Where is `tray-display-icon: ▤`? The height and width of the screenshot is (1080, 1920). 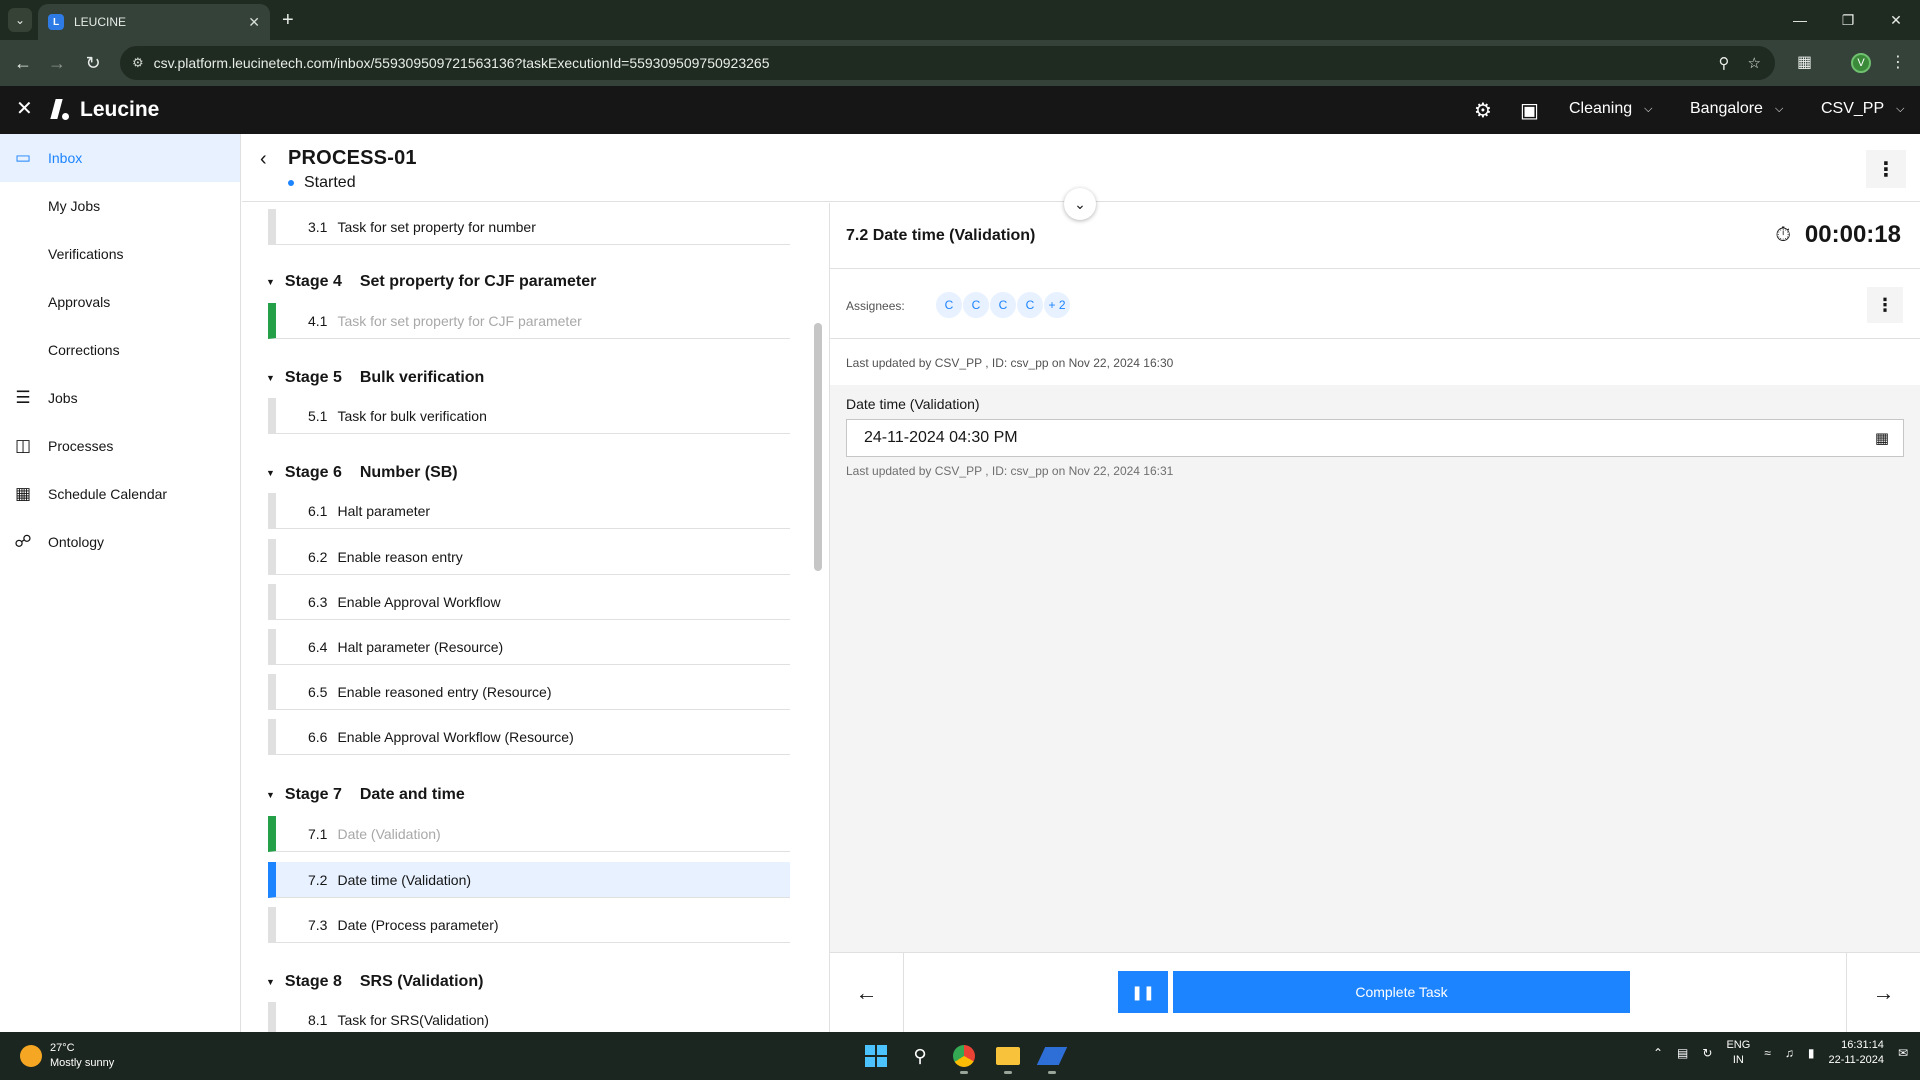
tray-display-icon: ▤ is located at coordinates (1682, 1053).